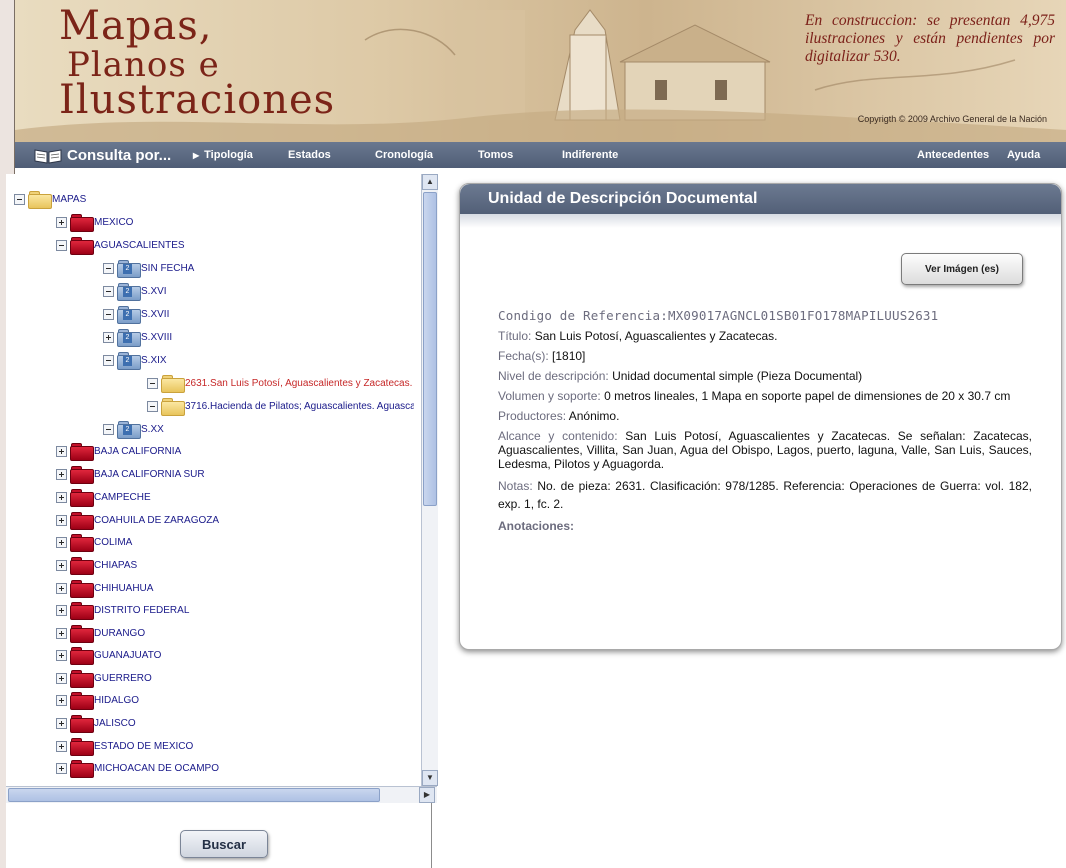 Image resolution: width=1066 pixels, height=868 pixels. Describe the element at coordinates (96, 565) in the screenshot. I see `tree-node-chiapas: CHIAPAS` at that location.